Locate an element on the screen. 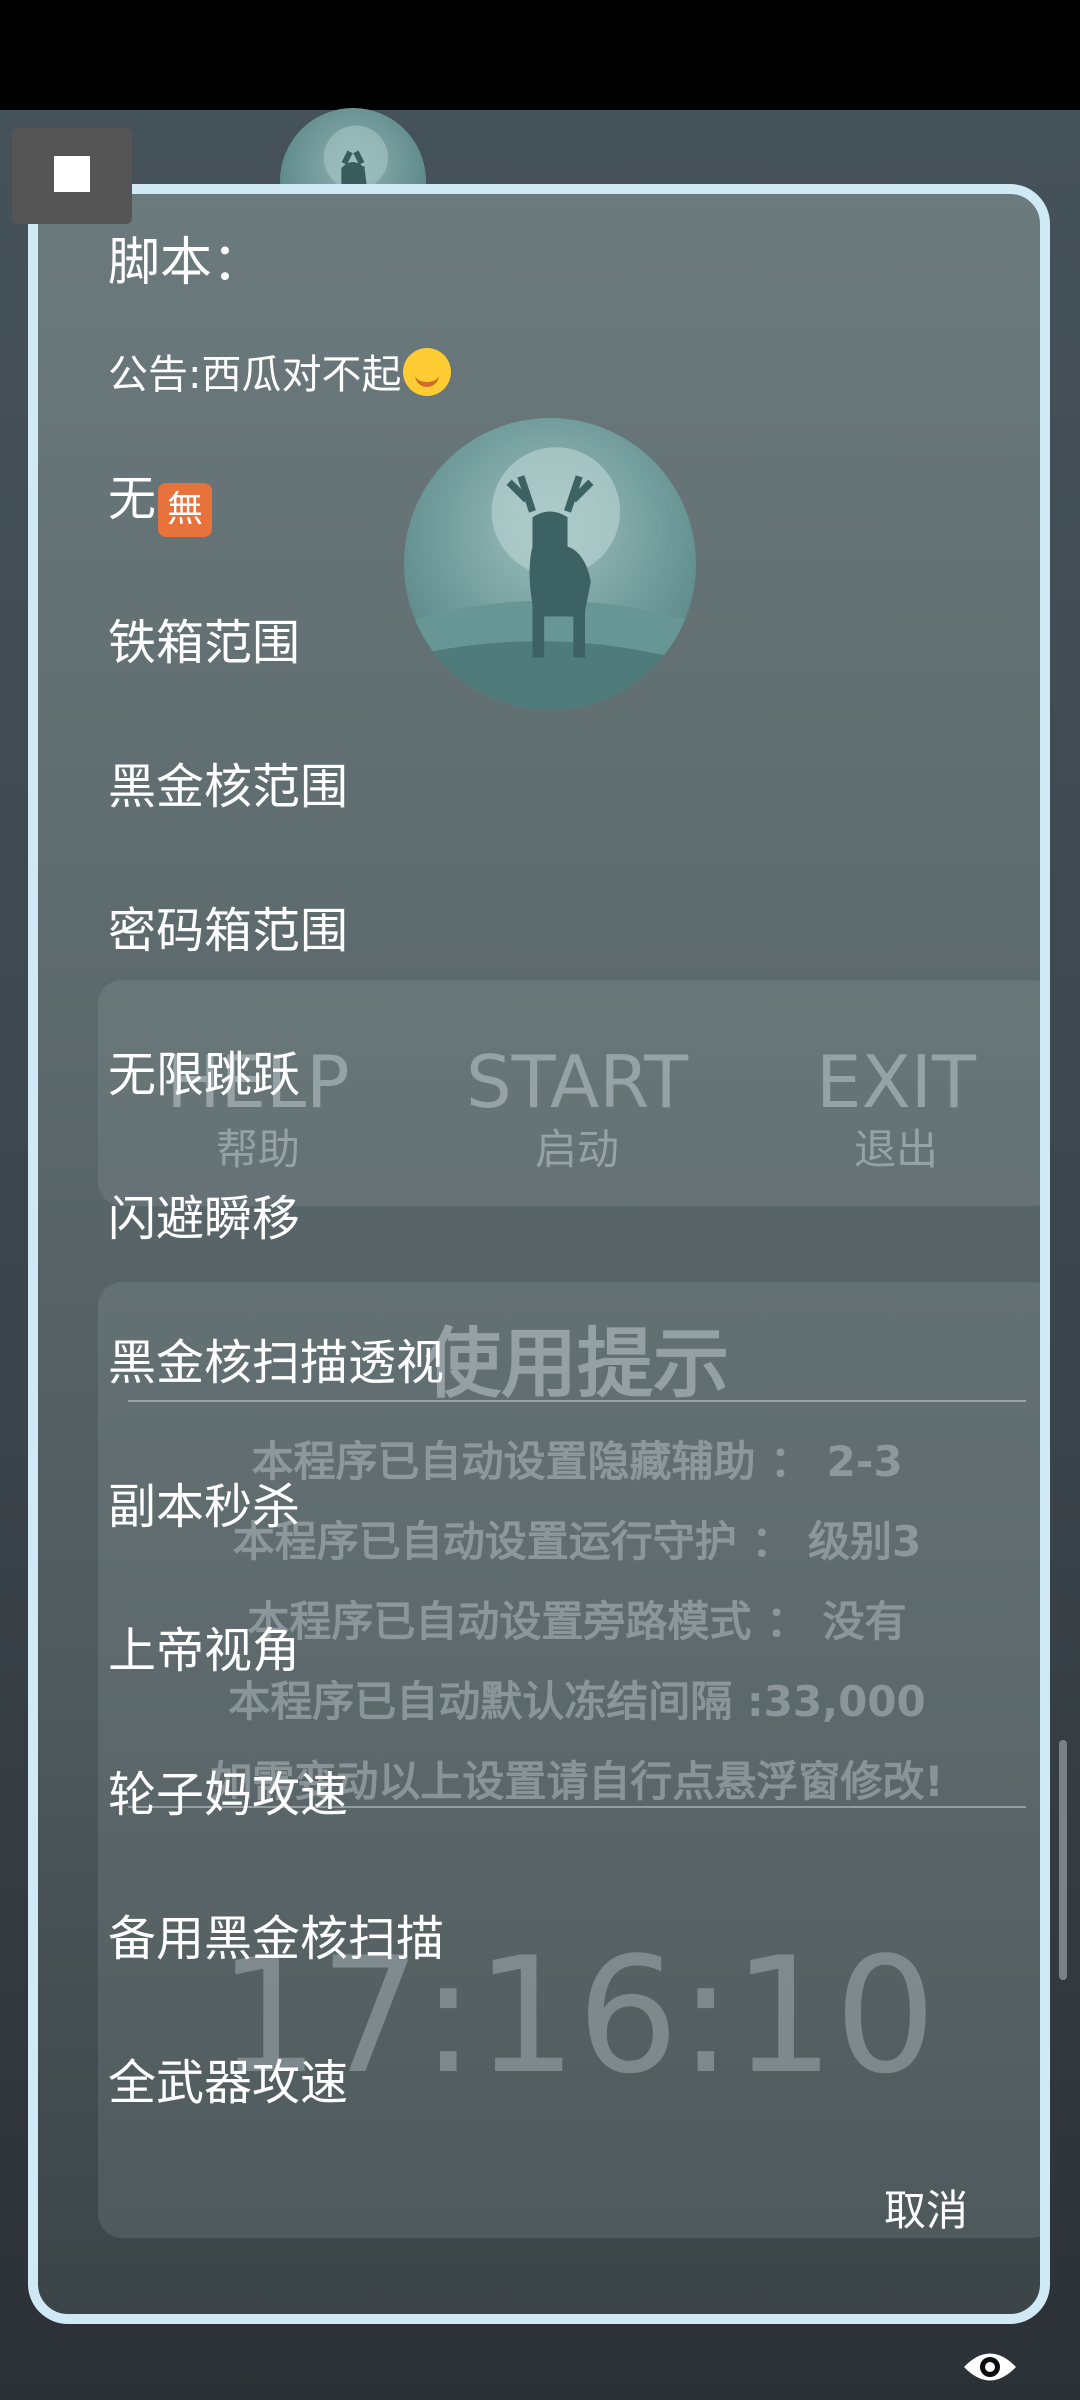 The width and height of the screenshot is (1080, 2400). list-item: 全武器攻速 is located at coordinates (276, 2108).